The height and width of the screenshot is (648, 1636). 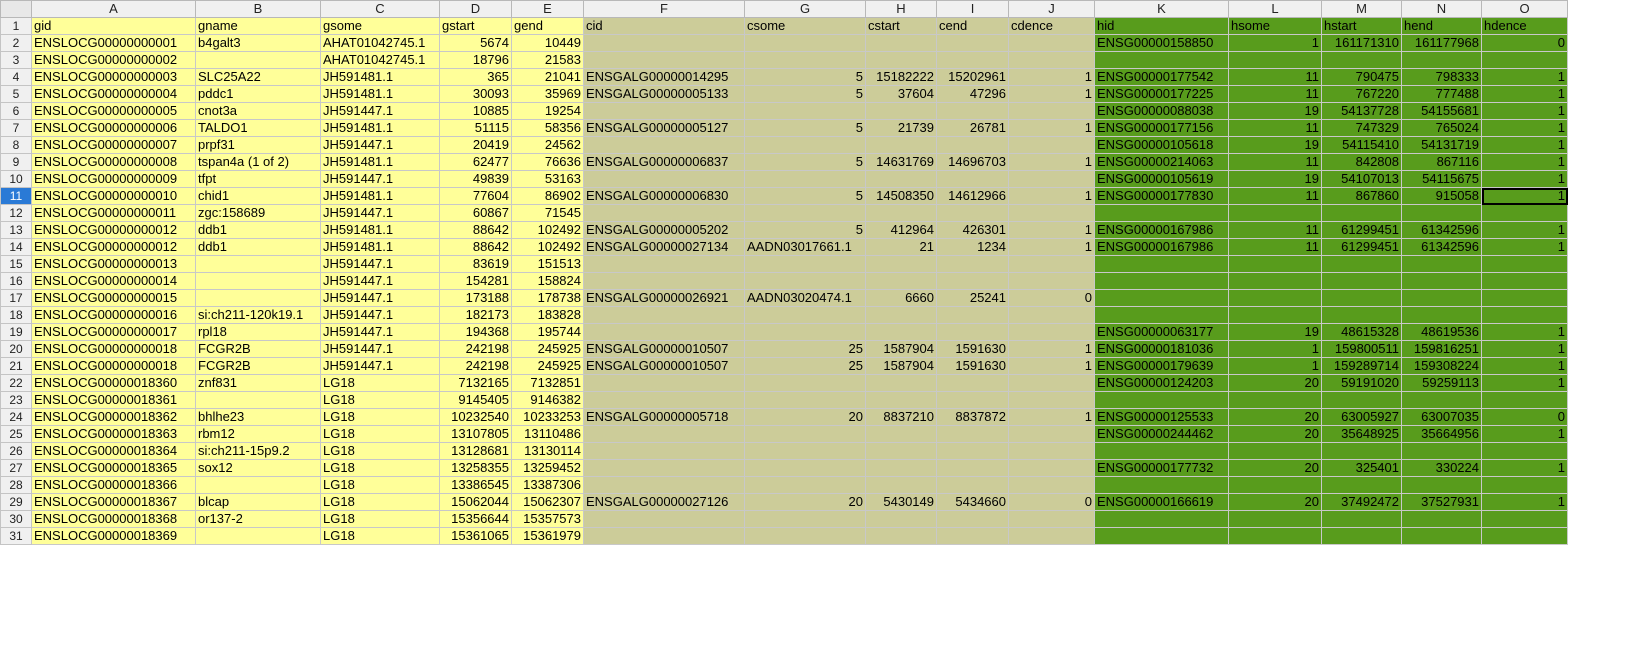 What do you see at coordinates (664, 145) in the screenshot?
I see `cell-f8` at bounding box center [664, 145].